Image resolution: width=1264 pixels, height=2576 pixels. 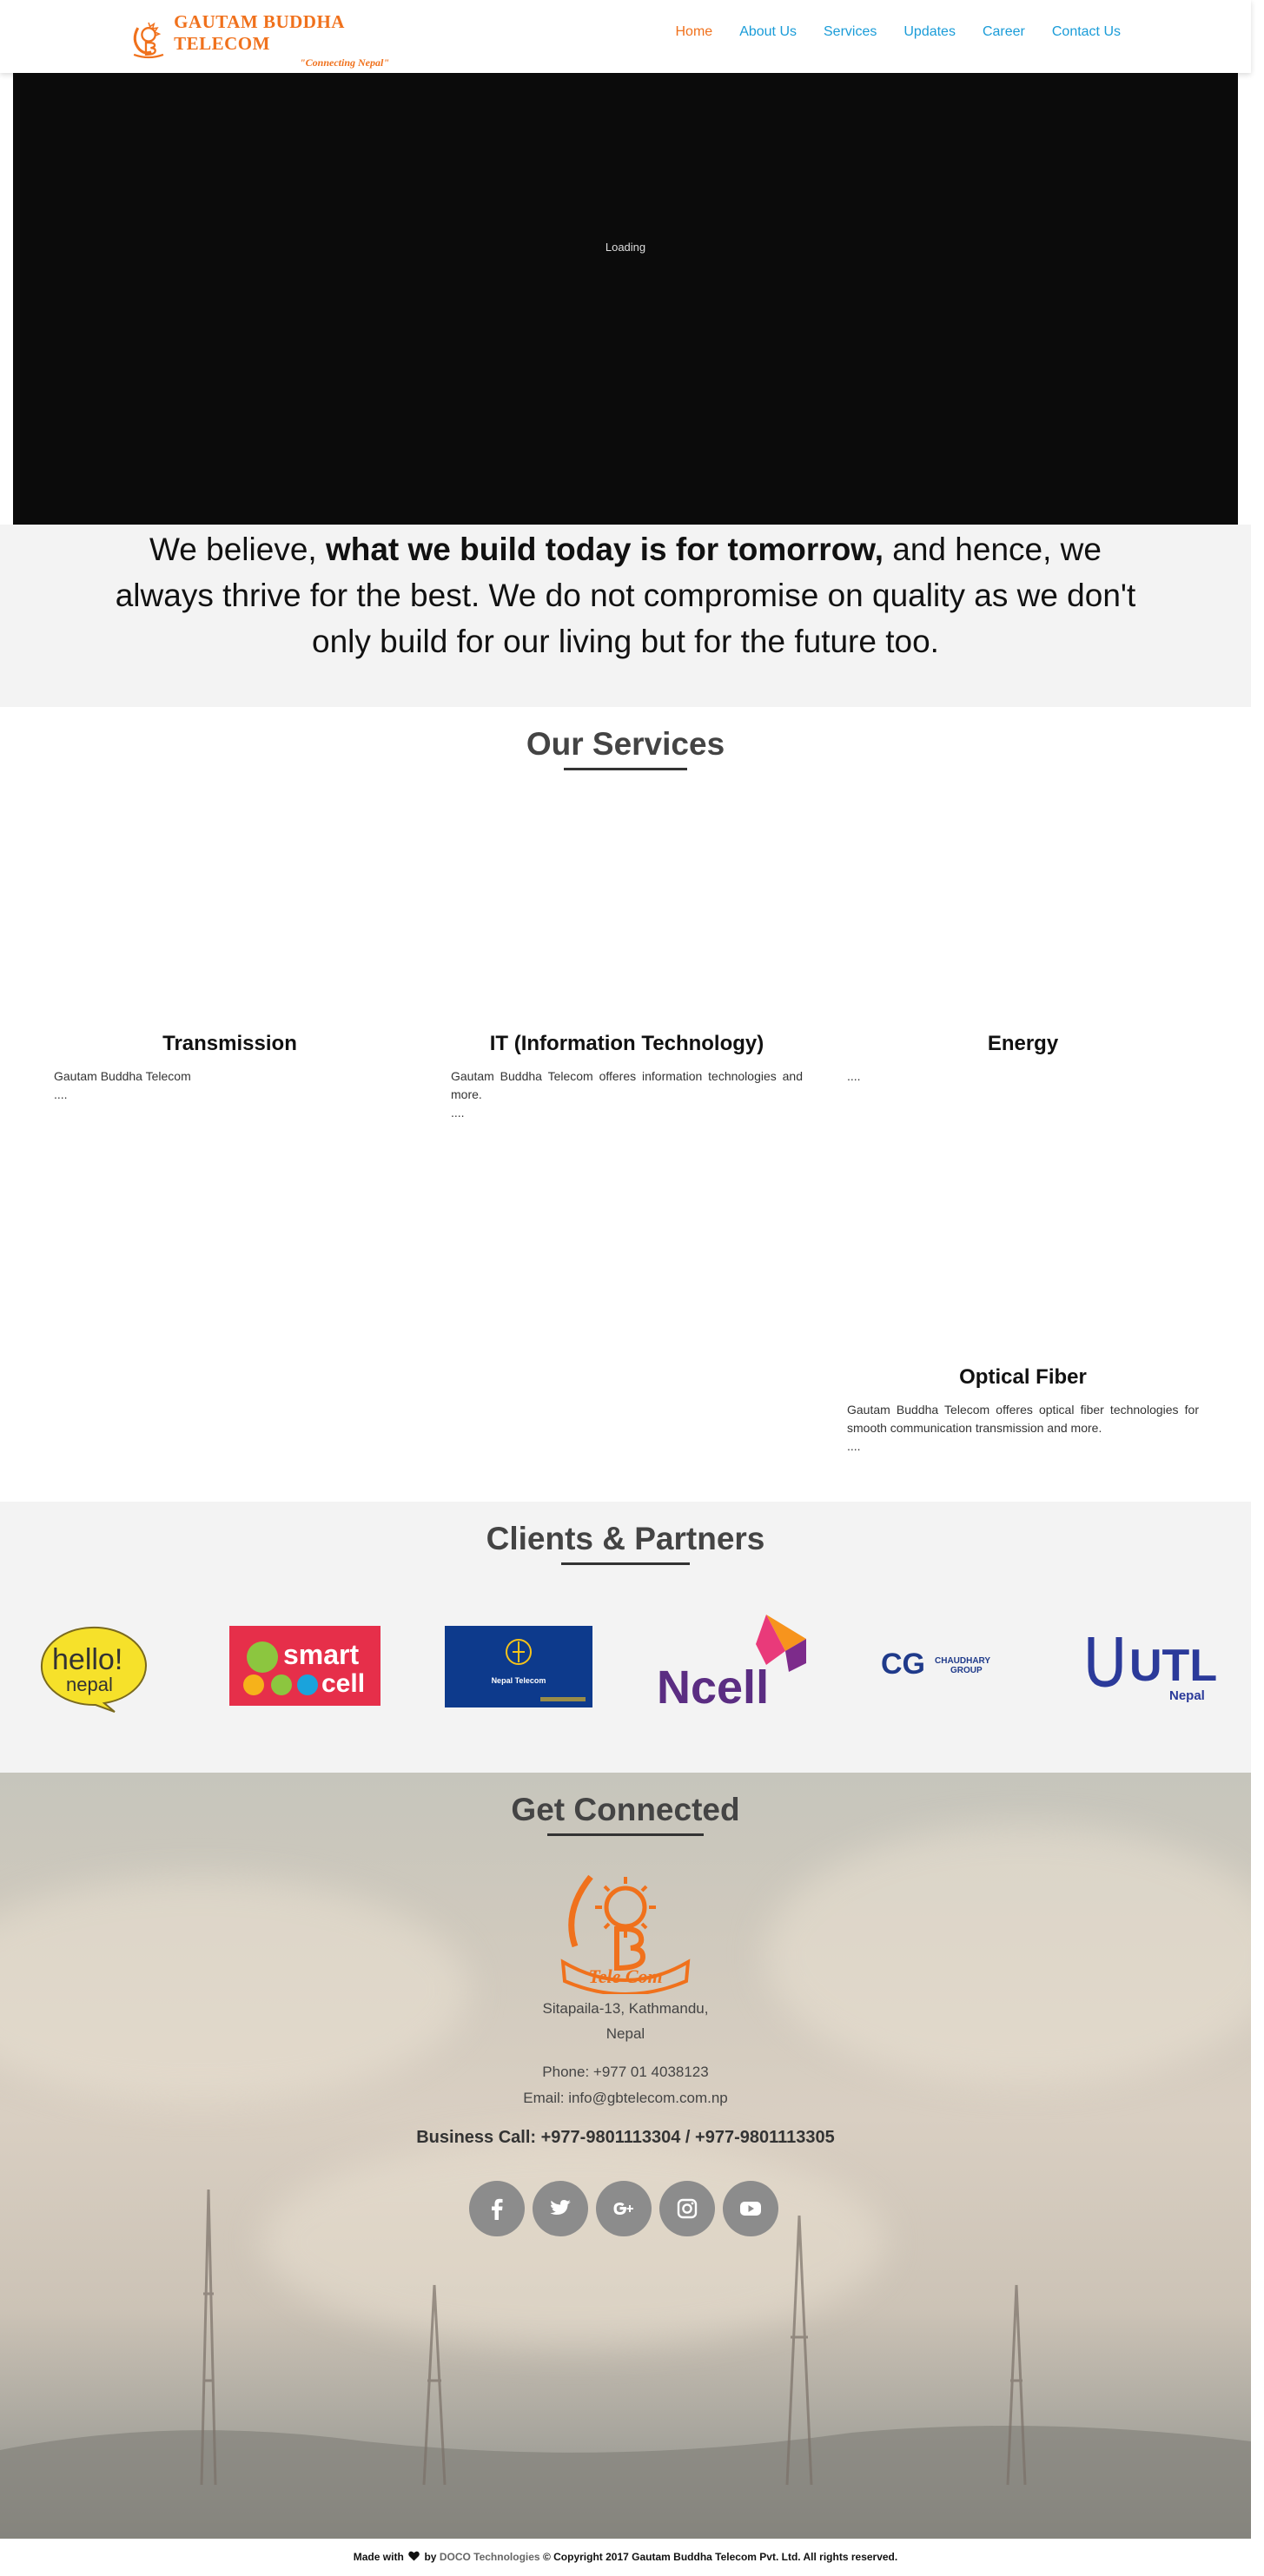 I want to click on logo-name: GAUTAM BUDDHA TELECOM, so click(x=259, y=32).